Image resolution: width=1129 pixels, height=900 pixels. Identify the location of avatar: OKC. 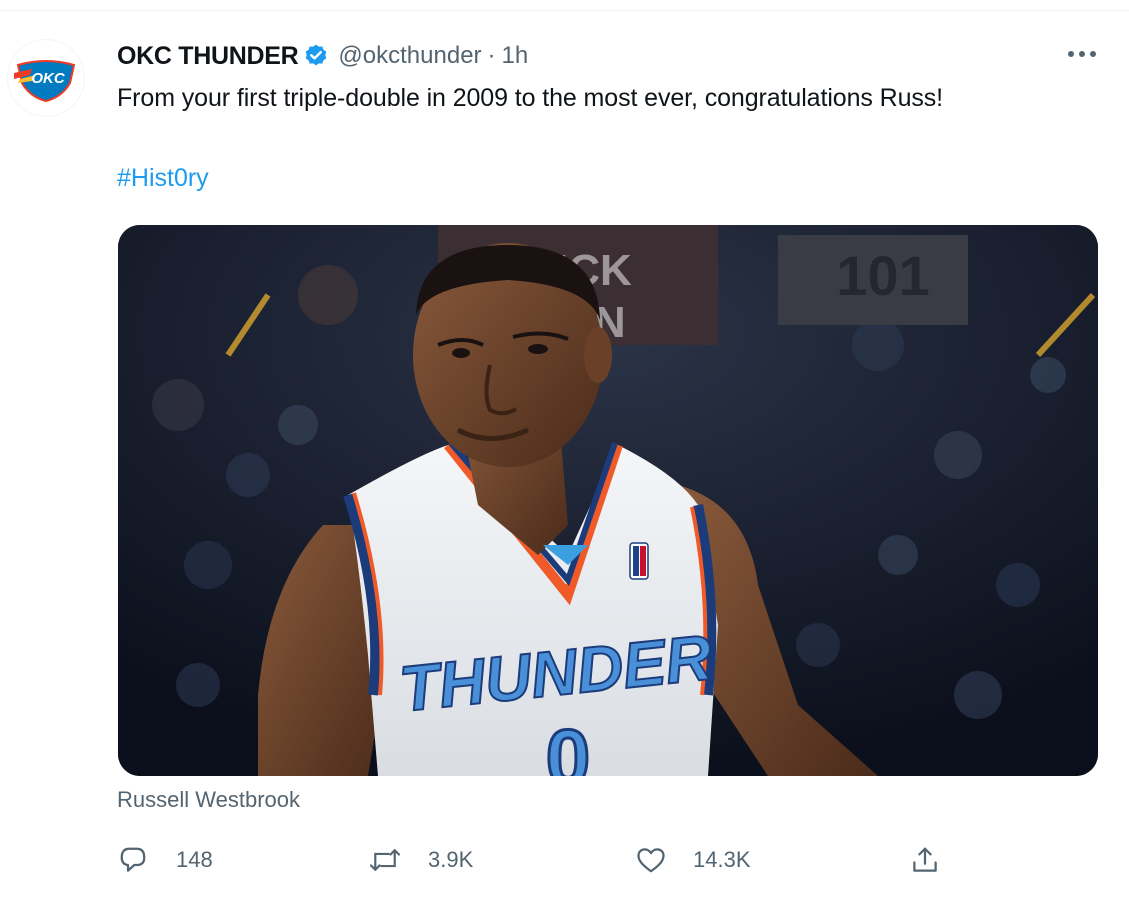
(46, 78).